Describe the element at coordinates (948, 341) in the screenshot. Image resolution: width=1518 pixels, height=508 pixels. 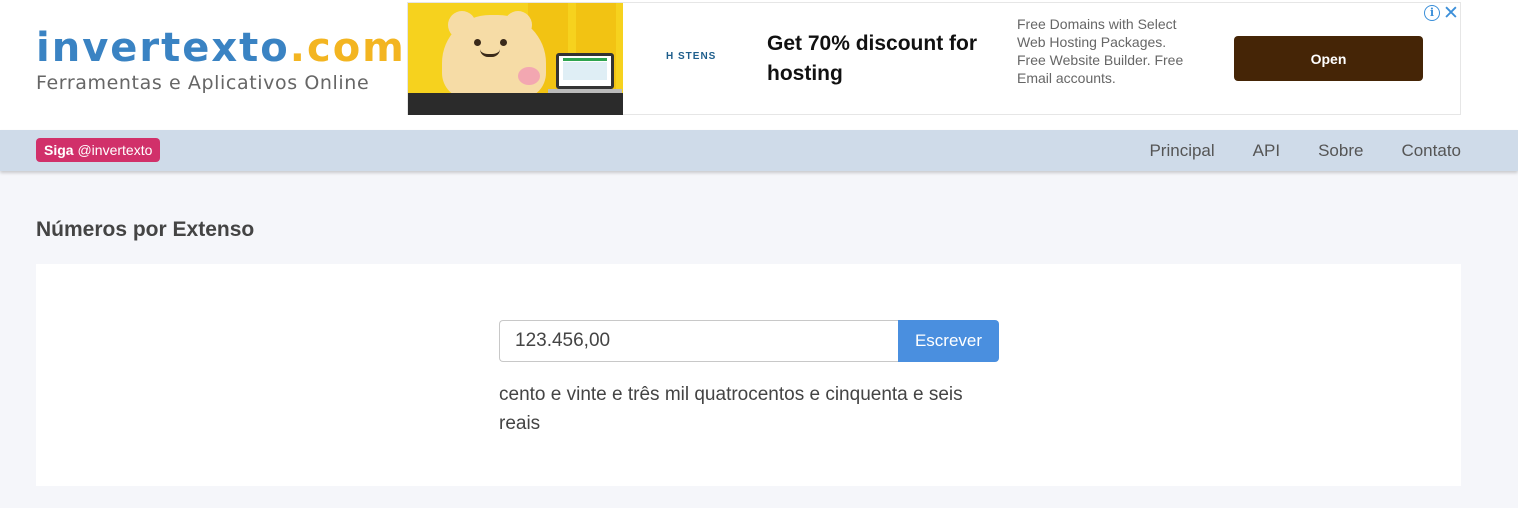
I see `write-button: Escrever` at that location.